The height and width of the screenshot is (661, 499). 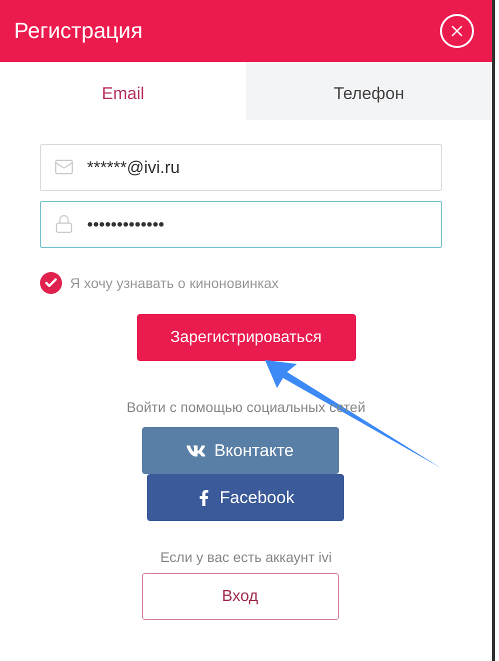 I want to click on envelope-icon, so click(x=64, y=167).